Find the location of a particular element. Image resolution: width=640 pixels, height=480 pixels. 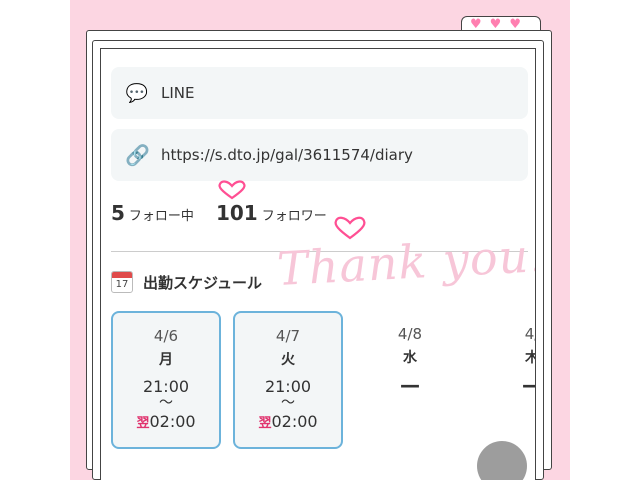

chain-link-icon: 🔗 is located at coordinates (137, 155).